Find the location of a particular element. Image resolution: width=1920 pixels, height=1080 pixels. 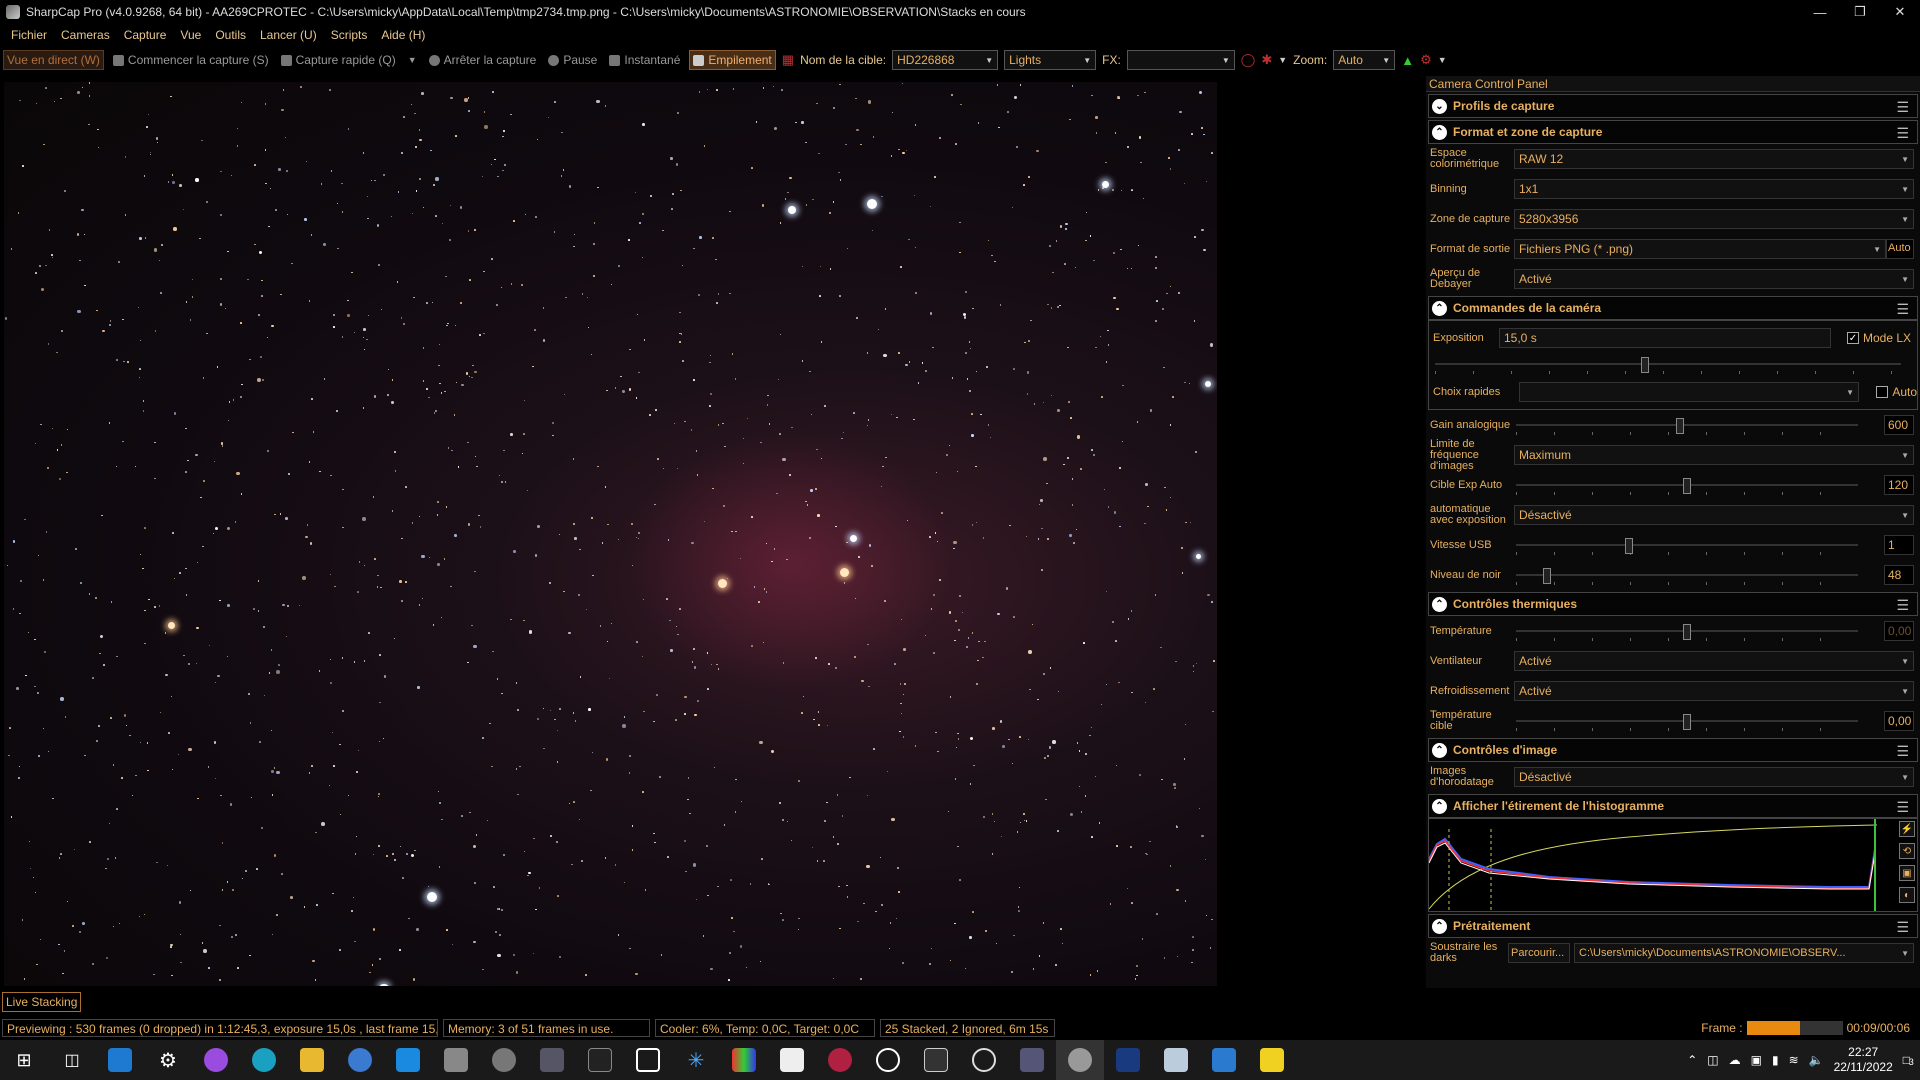

quick-capture-button: Capture rapide (Q) ▼ is located at coordinates (349, 60).